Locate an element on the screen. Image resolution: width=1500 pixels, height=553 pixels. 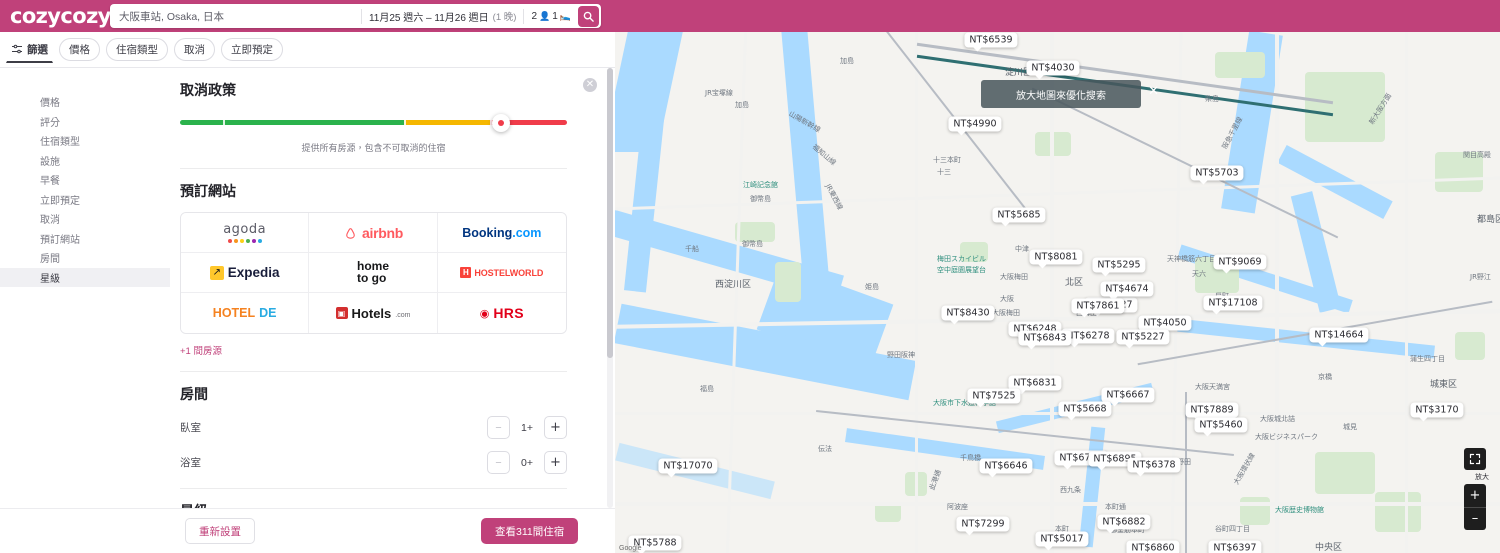
sidebar-item-stars: 星級 is located at coordinates (85, 277).